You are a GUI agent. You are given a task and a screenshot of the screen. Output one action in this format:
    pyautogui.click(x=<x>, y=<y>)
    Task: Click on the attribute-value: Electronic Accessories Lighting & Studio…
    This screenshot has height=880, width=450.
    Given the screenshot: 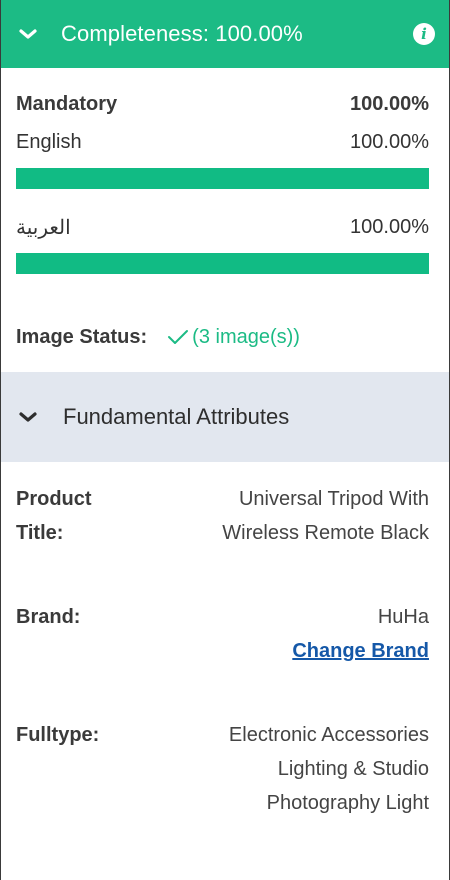 What is the action you would take?
    pyautogui.click(x=329, y=769)
    